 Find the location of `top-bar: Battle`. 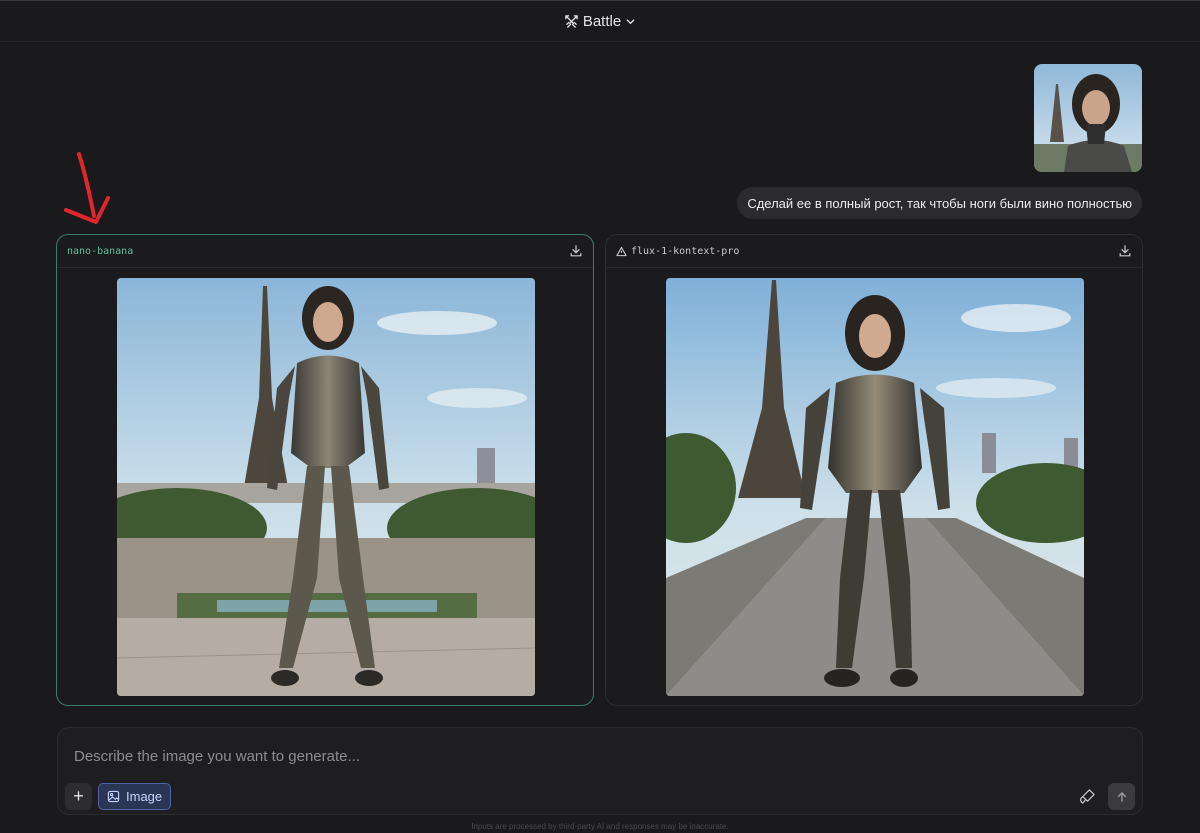

top-bar: Battle is located at coordinates (600, 21).